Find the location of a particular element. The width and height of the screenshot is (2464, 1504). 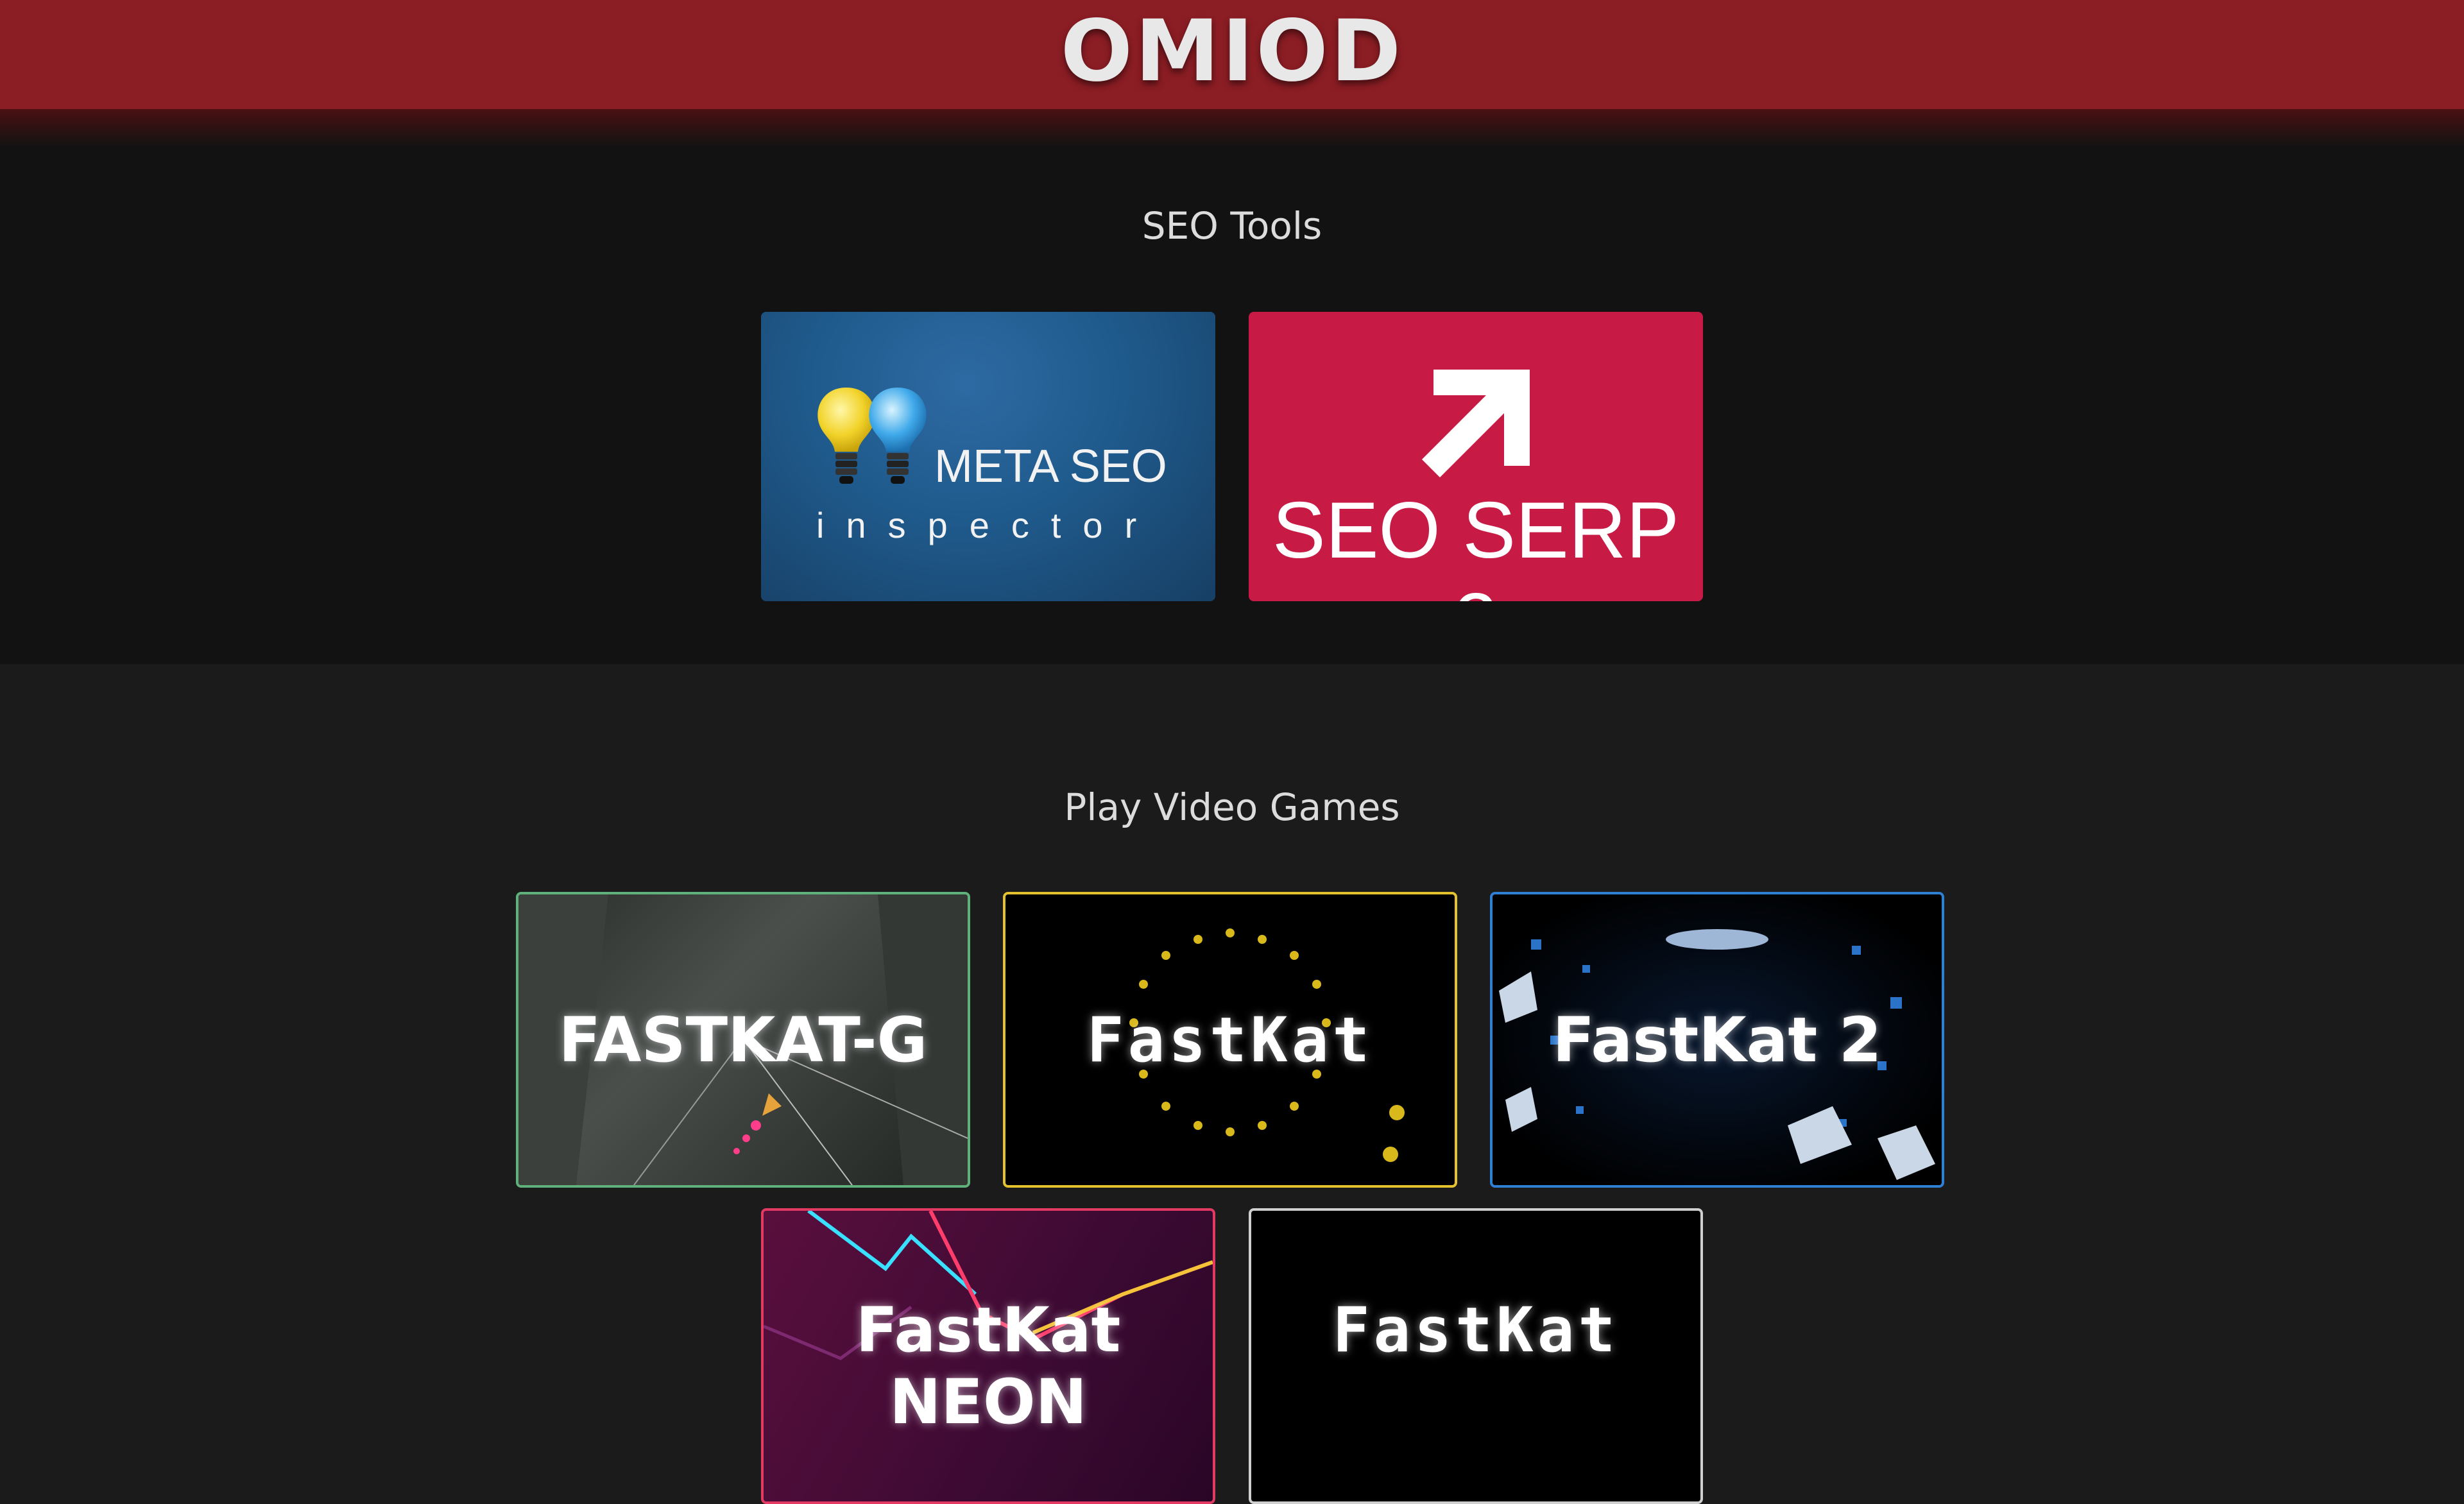

game-card-fastkat-neon: FastKat NEON is located at coordinates (988, 1356).